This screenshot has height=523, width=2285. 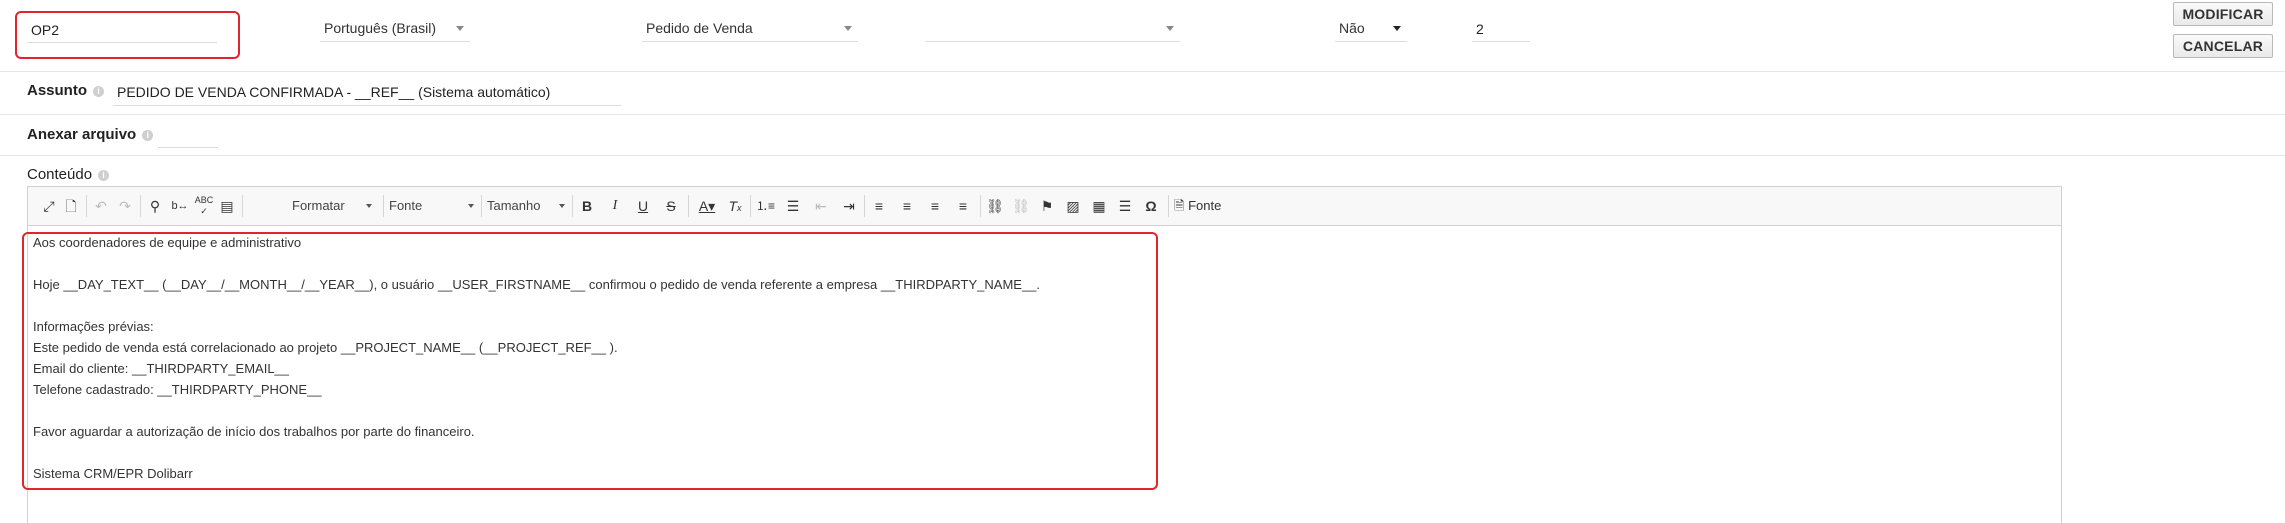 I want to click on horizontal-rule-icon: ☰, so click(x=1125, y=206).